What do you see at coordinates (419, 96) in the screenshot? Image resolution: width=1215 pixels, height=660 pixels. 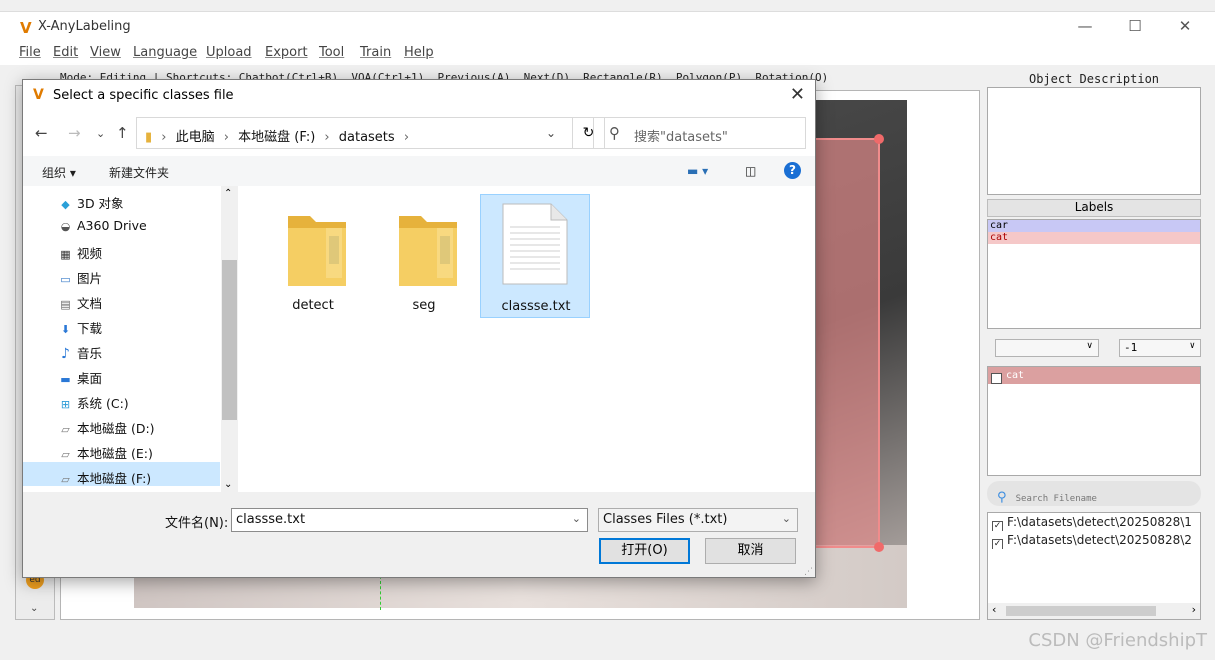 I see `dialog-title-bar: V Select a specific classes file ✕` at bounding box center [419, 96].